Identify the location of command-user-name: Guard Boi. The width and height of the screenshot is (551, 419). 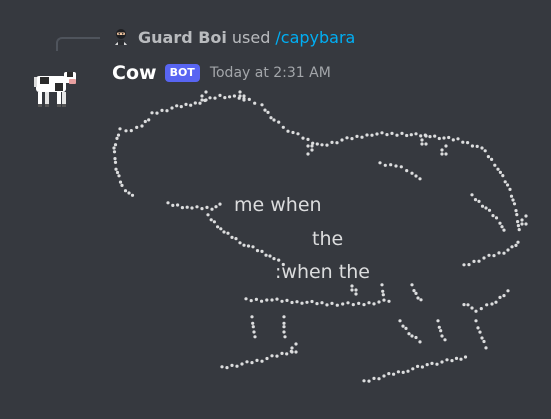
(182, 37).